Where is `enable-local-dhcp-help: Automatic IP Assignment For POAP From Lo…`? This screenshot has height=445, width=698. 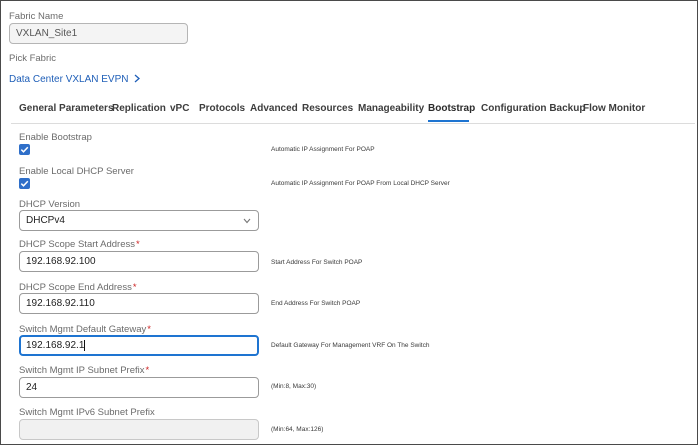
enable-local-dhcp-help: Automatic IP Assignment For POAP From Lo… is located at coordinates (360, 183).